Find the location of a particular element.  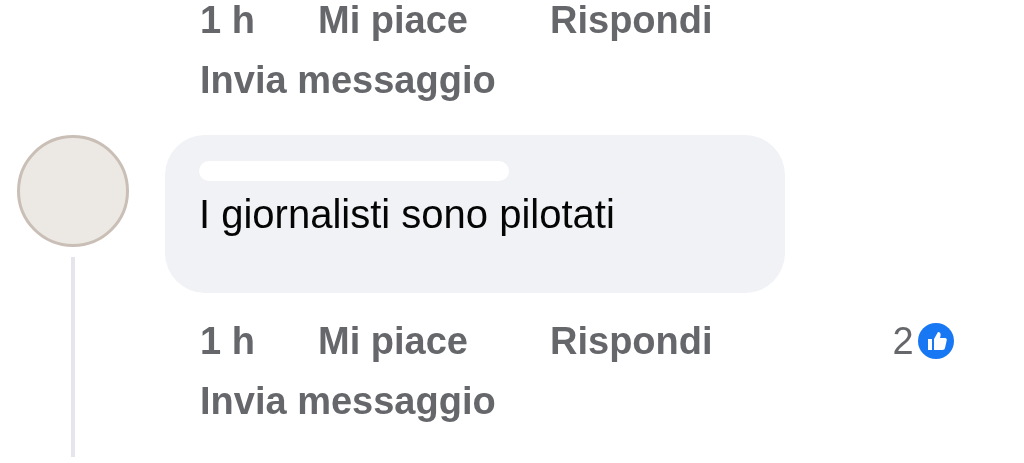

like-icon is located at coordinates (935, 341).